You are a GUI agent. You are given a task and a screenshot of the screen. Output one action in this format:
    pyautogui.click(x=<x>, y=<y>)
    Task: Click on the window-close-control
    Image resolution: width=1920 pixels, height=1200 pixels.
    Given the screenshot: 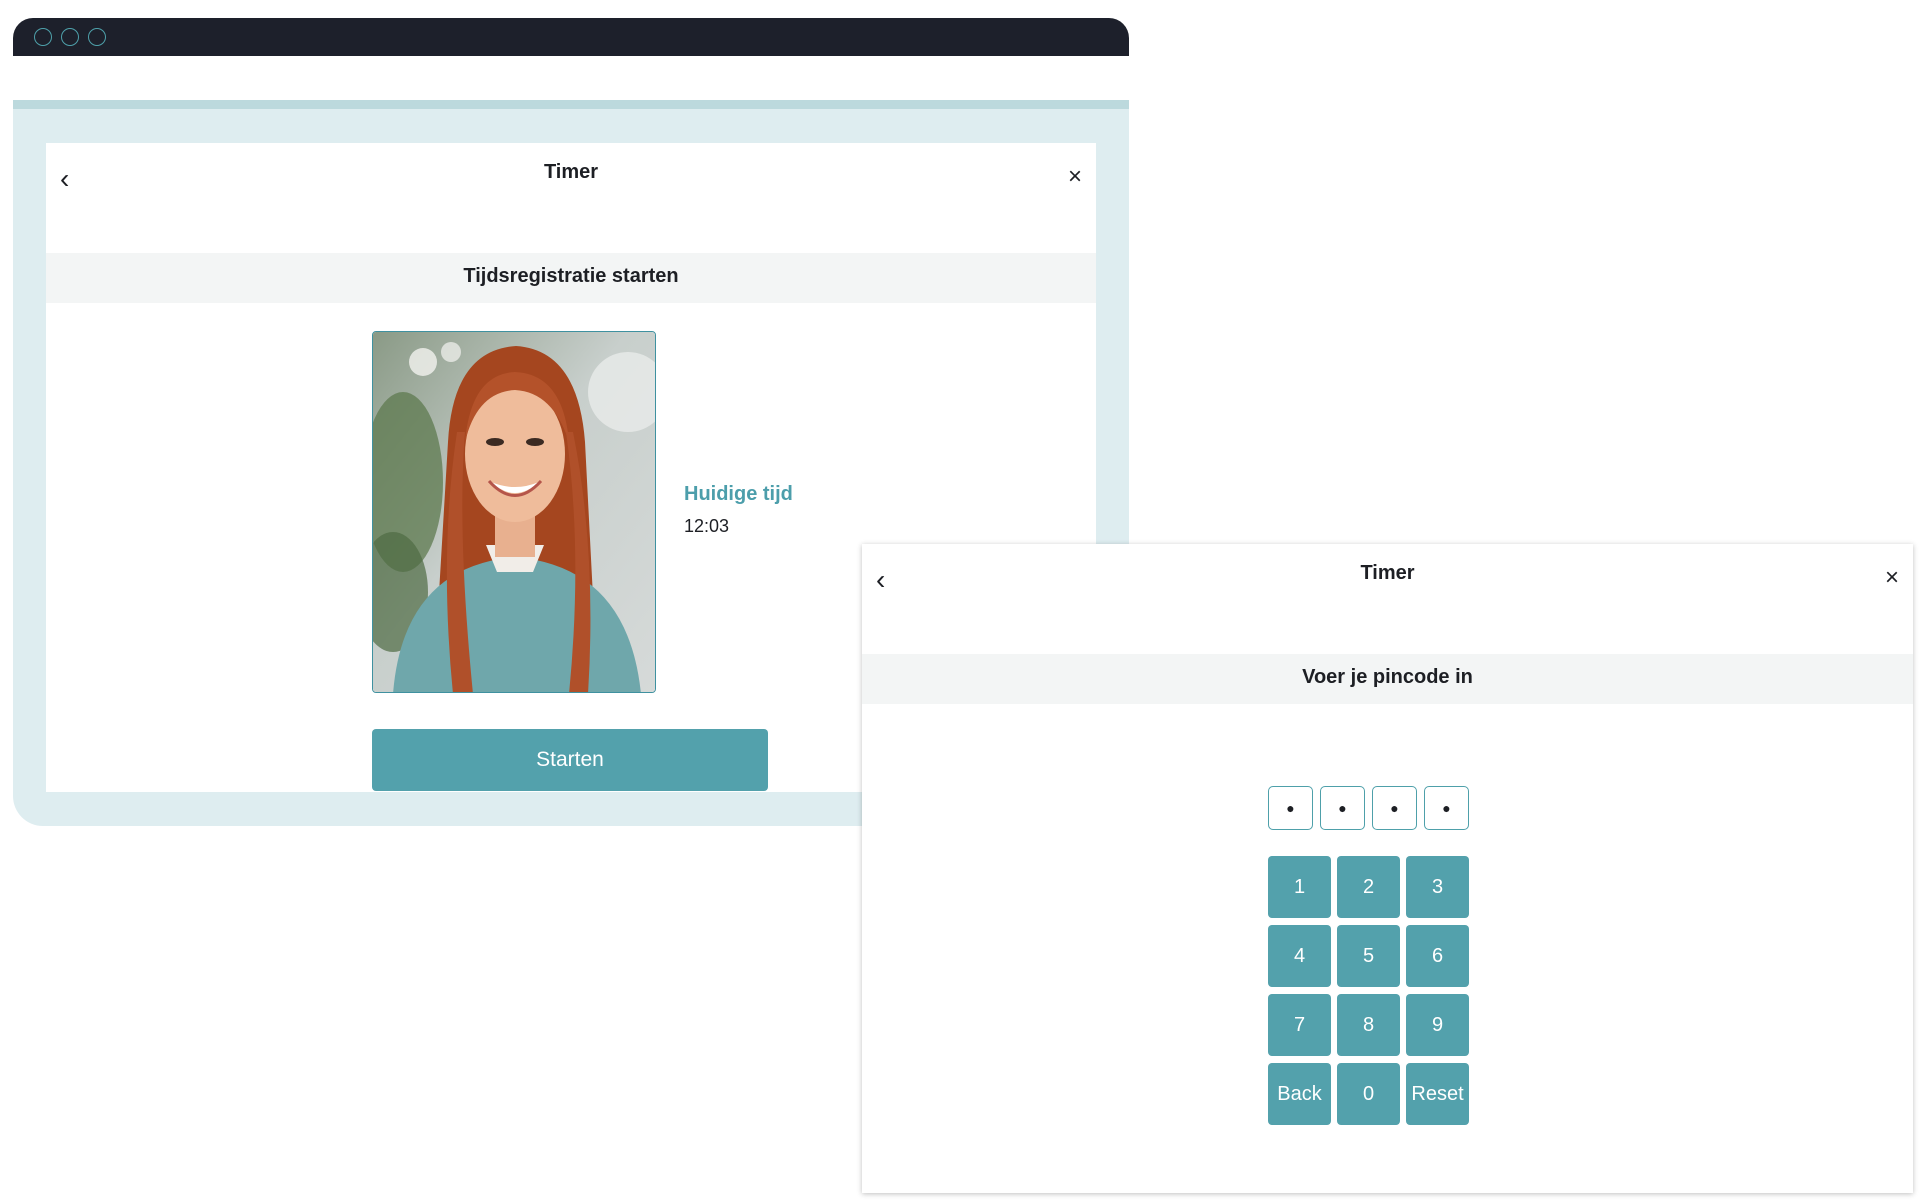 What is the action you would take?
    pyautogui.click(x=43, y=37)
    